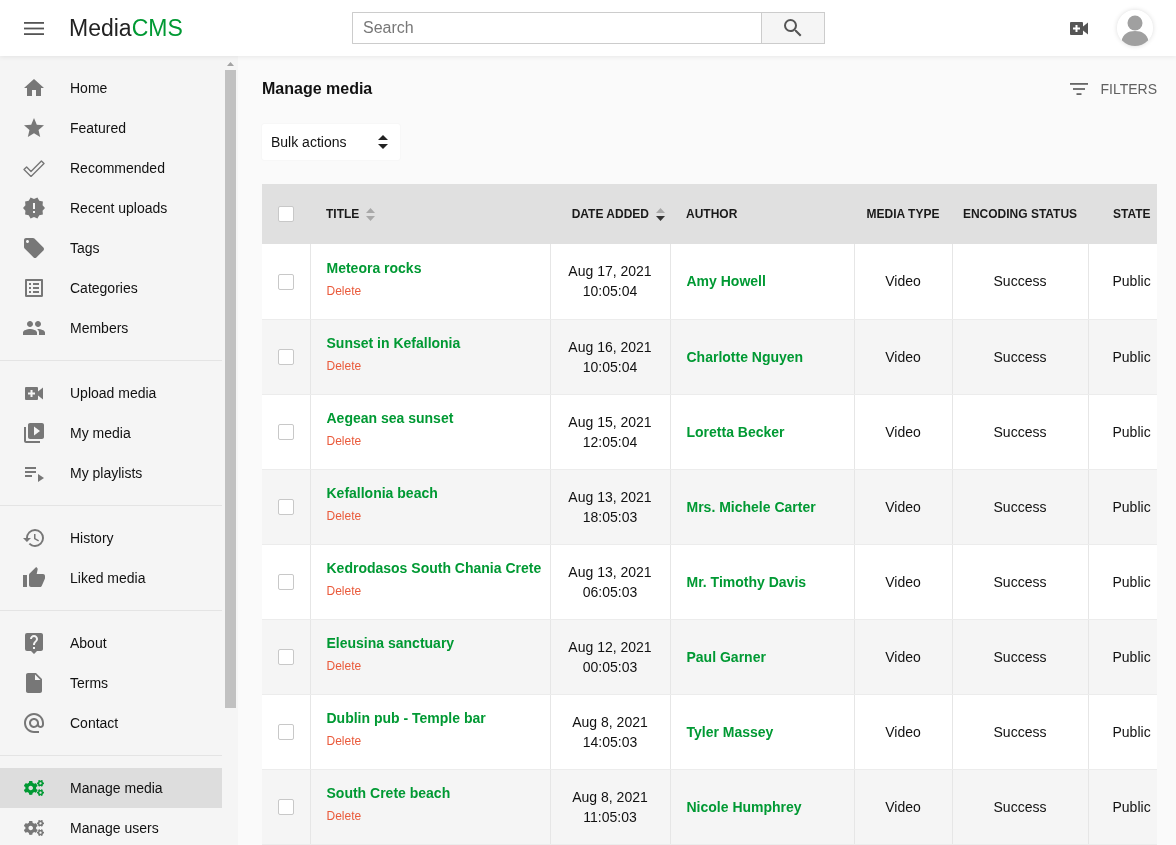 The image size is (1176, 845). I want to click on scroll-up-arrow-icon, so click(230, 64).